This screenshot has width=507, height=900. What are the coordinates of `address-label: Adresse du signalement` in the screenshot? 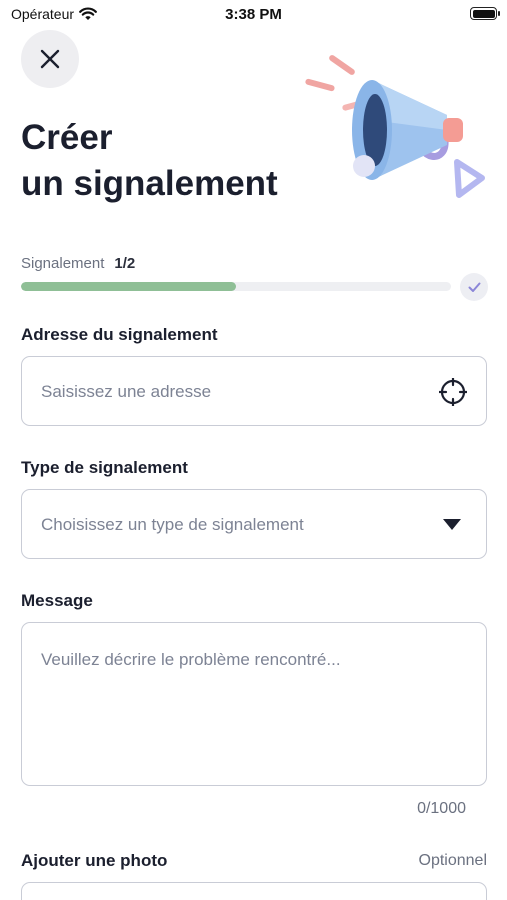 It's located at (119, 334).